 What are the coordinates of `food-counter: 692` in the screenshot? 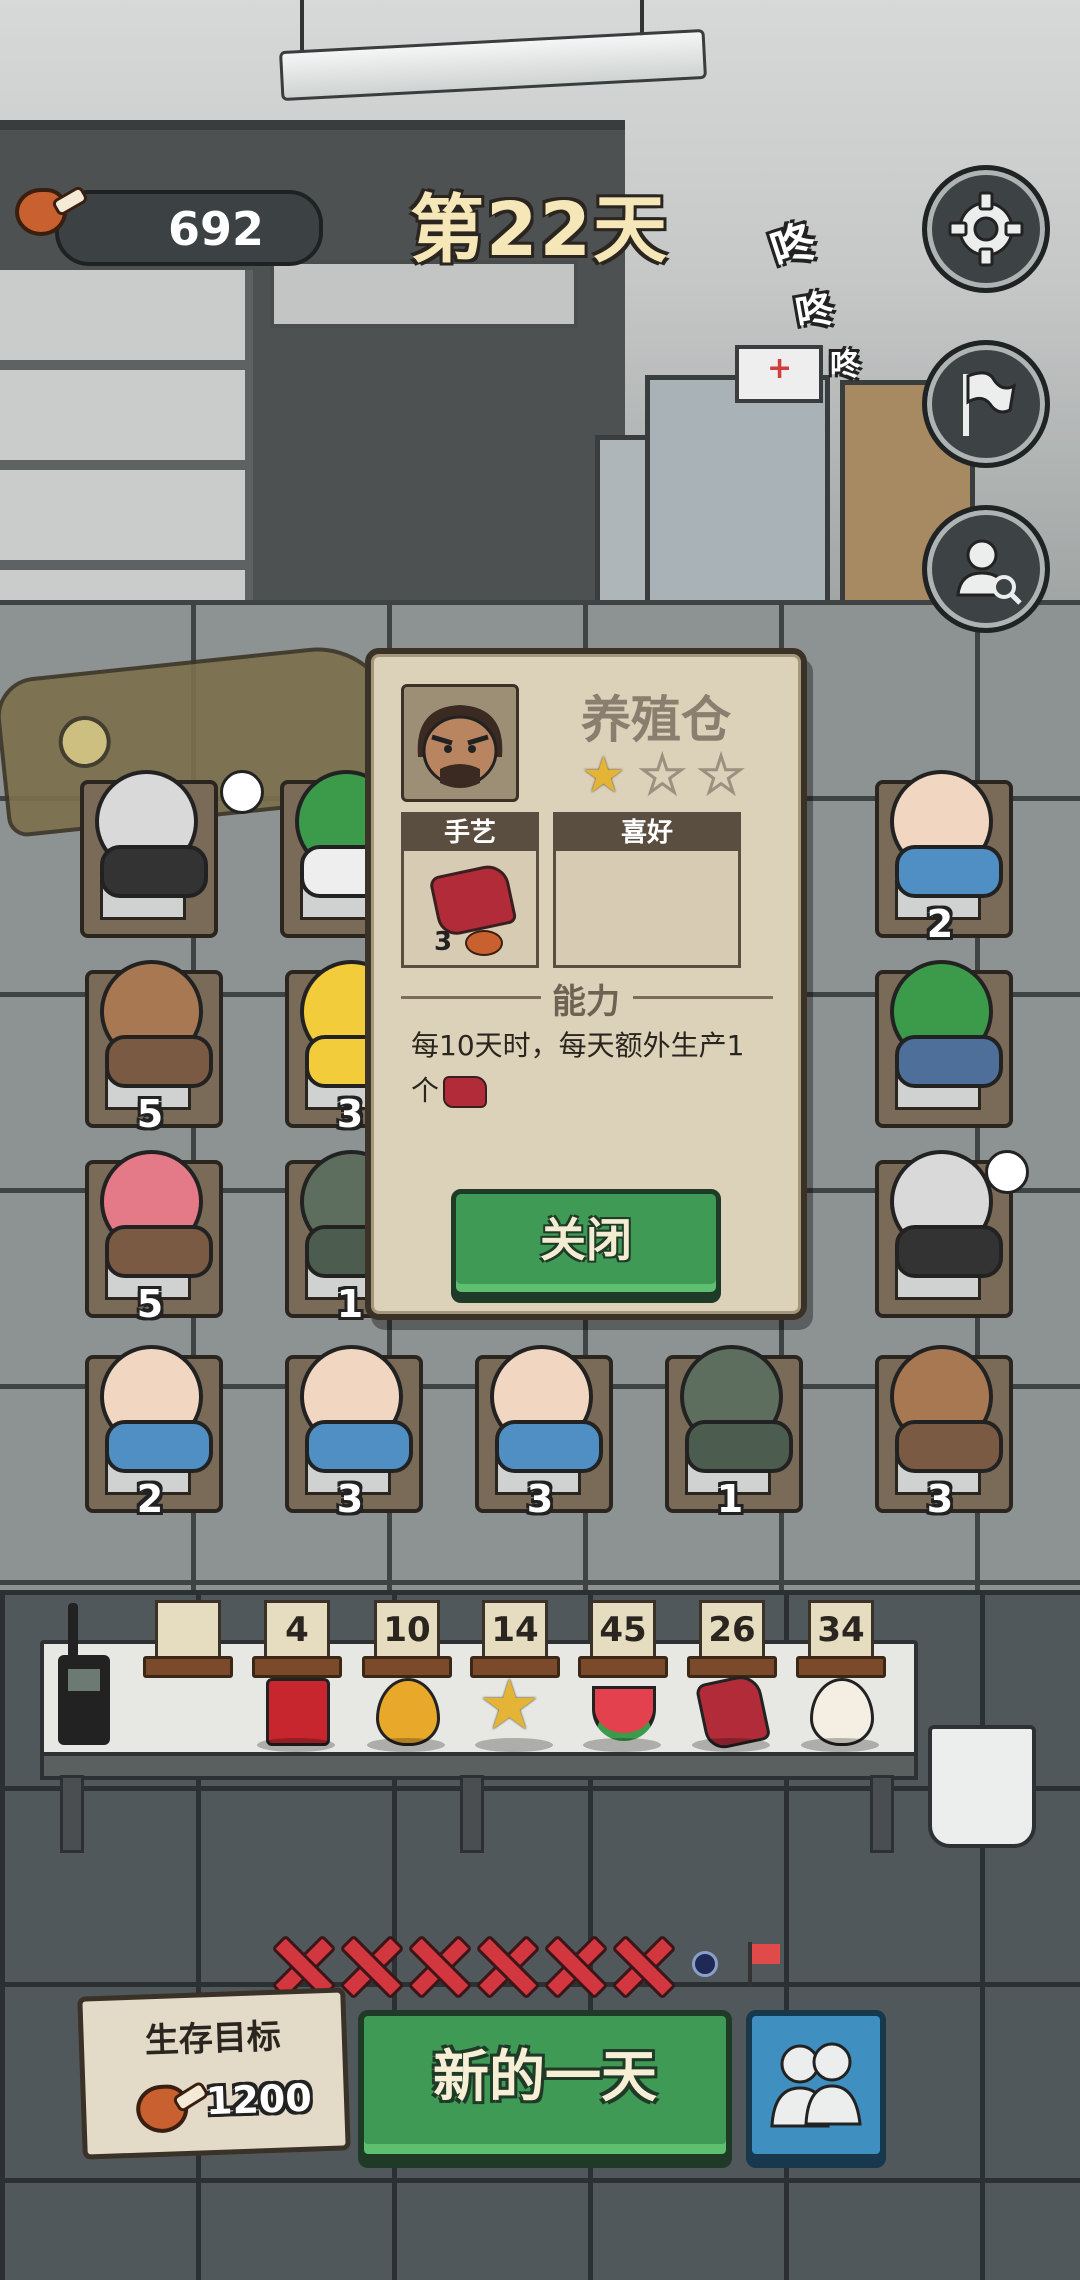 It's located at (189, 228).